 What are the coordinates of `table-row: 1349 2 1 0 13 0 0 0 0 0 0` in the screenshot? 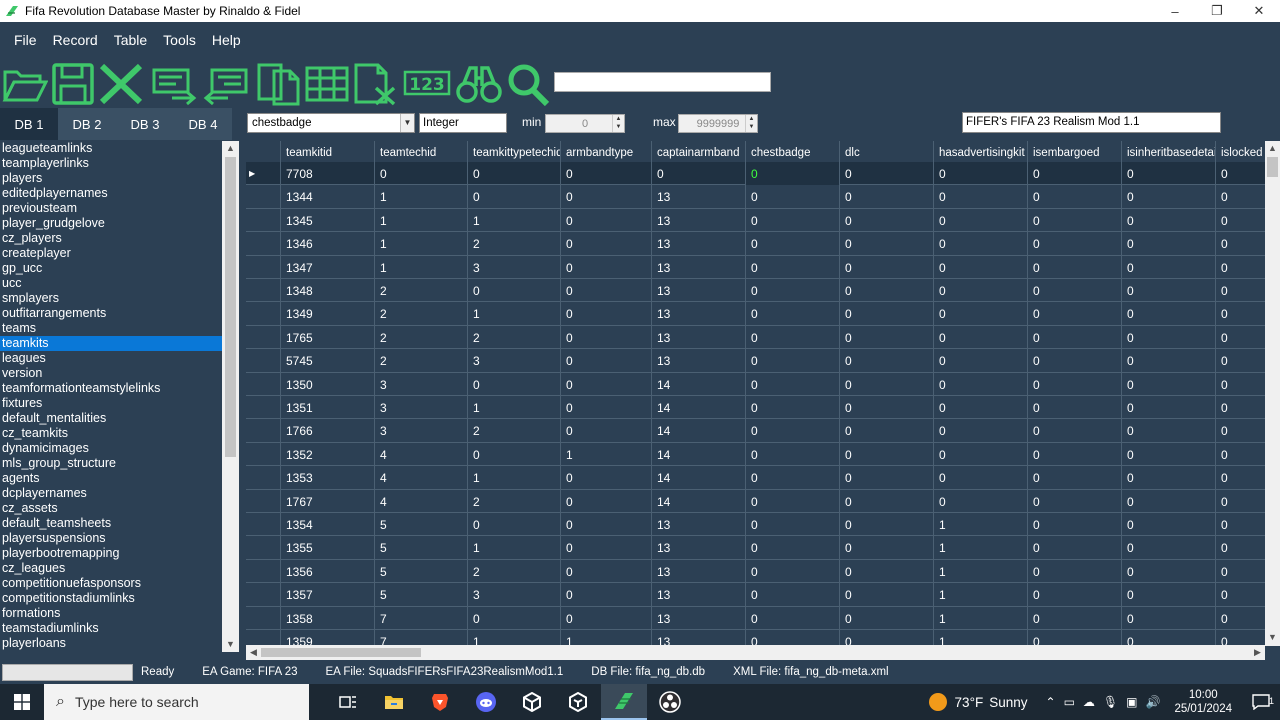 It's located at (761, 314).